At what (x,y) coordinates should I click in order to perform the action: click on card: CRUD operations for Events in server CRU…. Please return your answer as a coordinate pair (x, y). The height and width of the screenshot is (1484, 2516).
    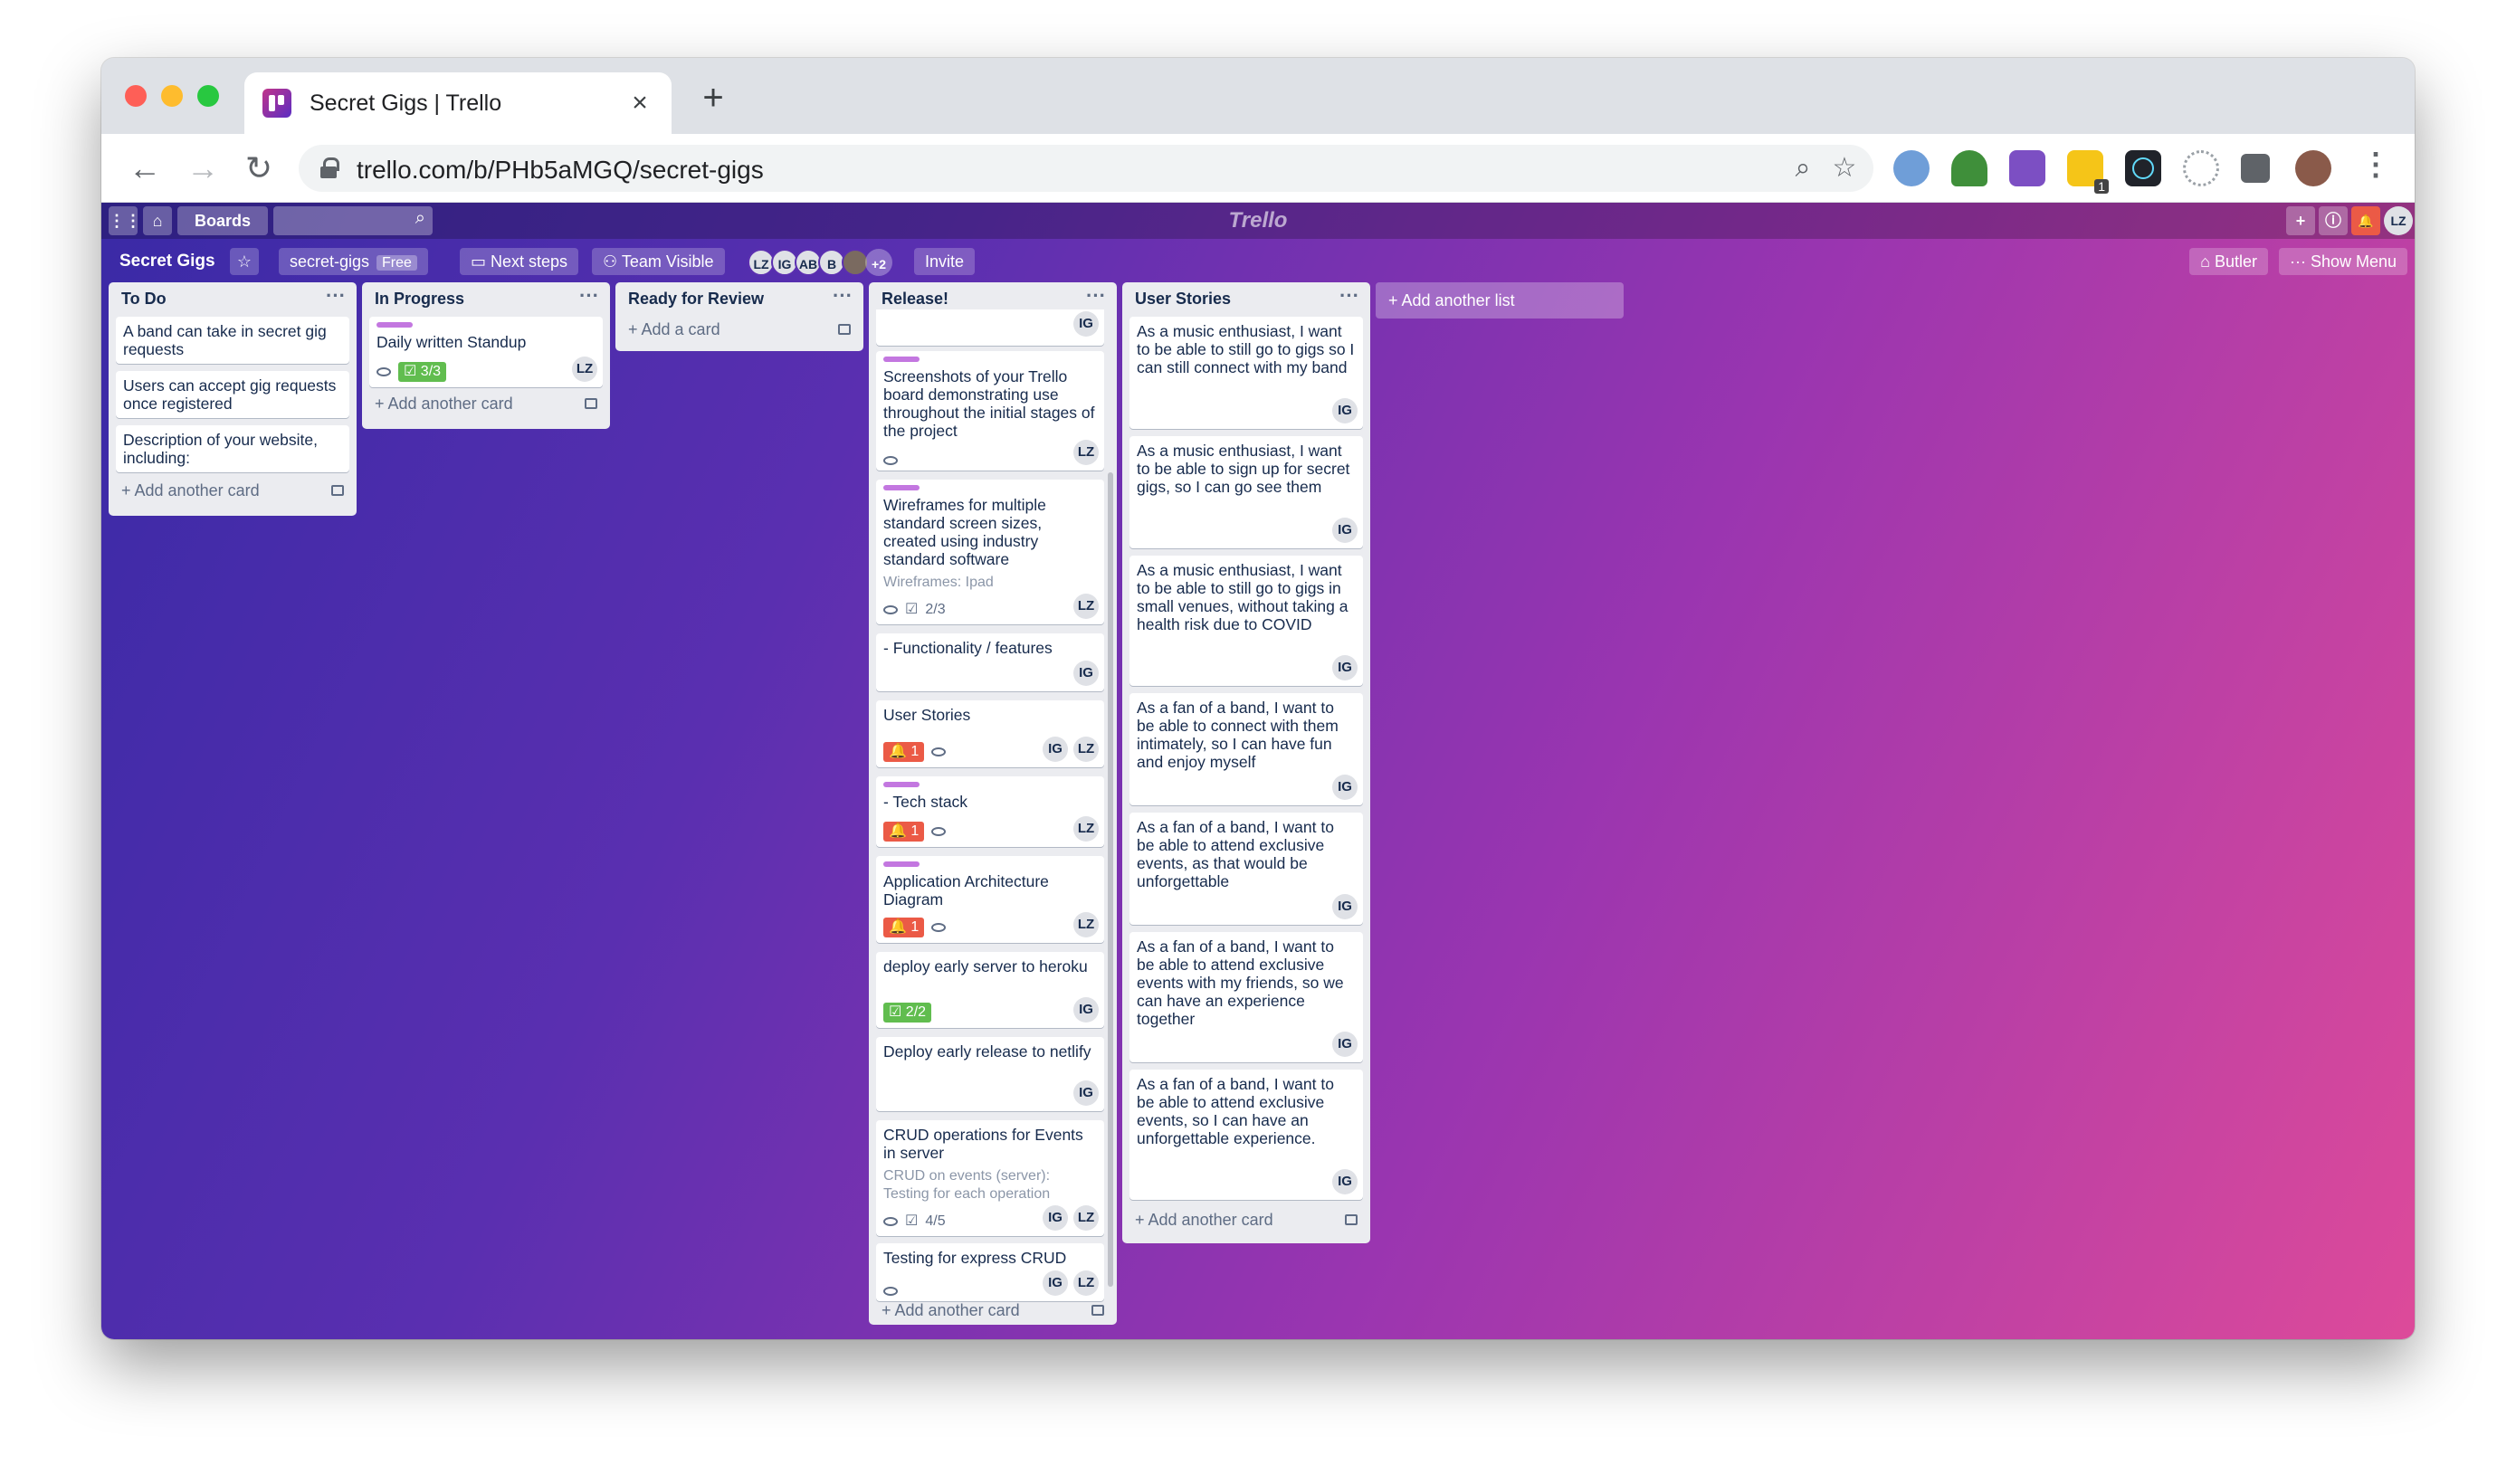
    Looking at the image, I should click on (990, 1178).